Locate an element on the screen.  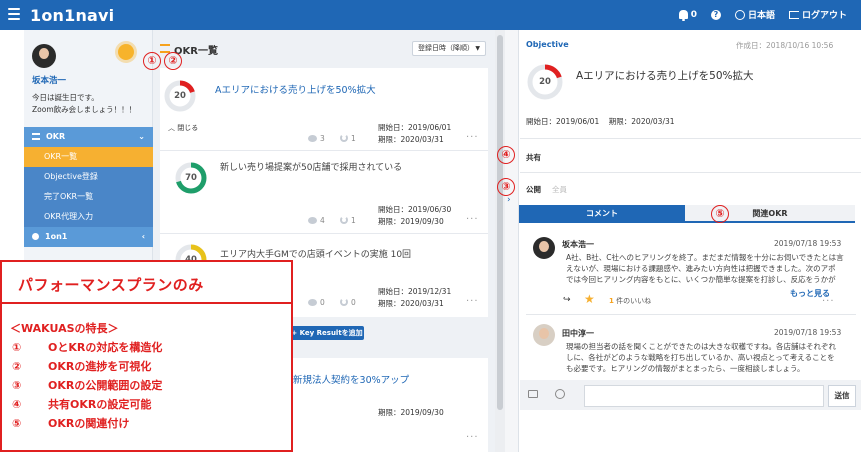
comment-count: 4 is located at coordinates (316, 220).